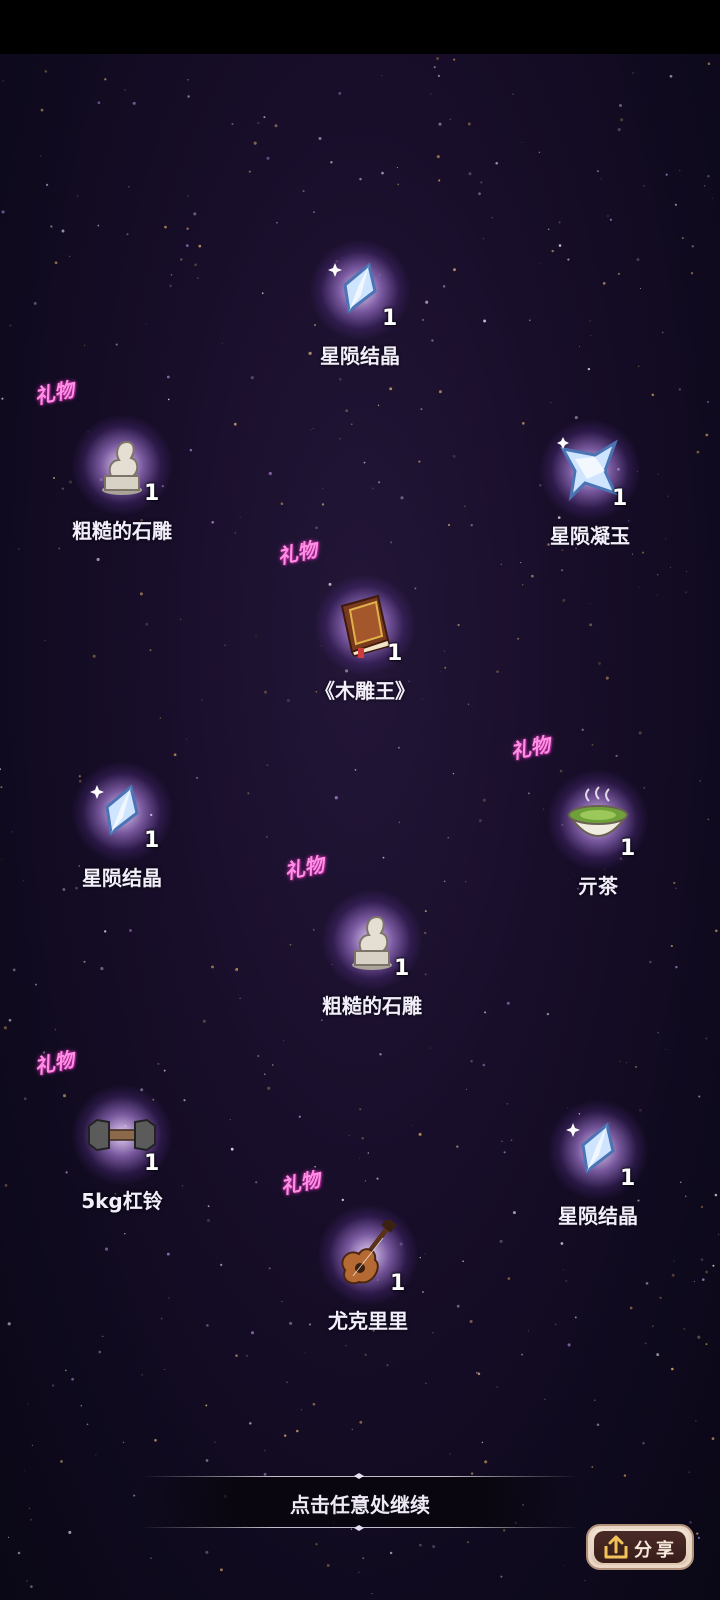 The height and width of the screenshot is (1600, 720). I want to click on share-button-inner: 分享, so click(640, 1547).